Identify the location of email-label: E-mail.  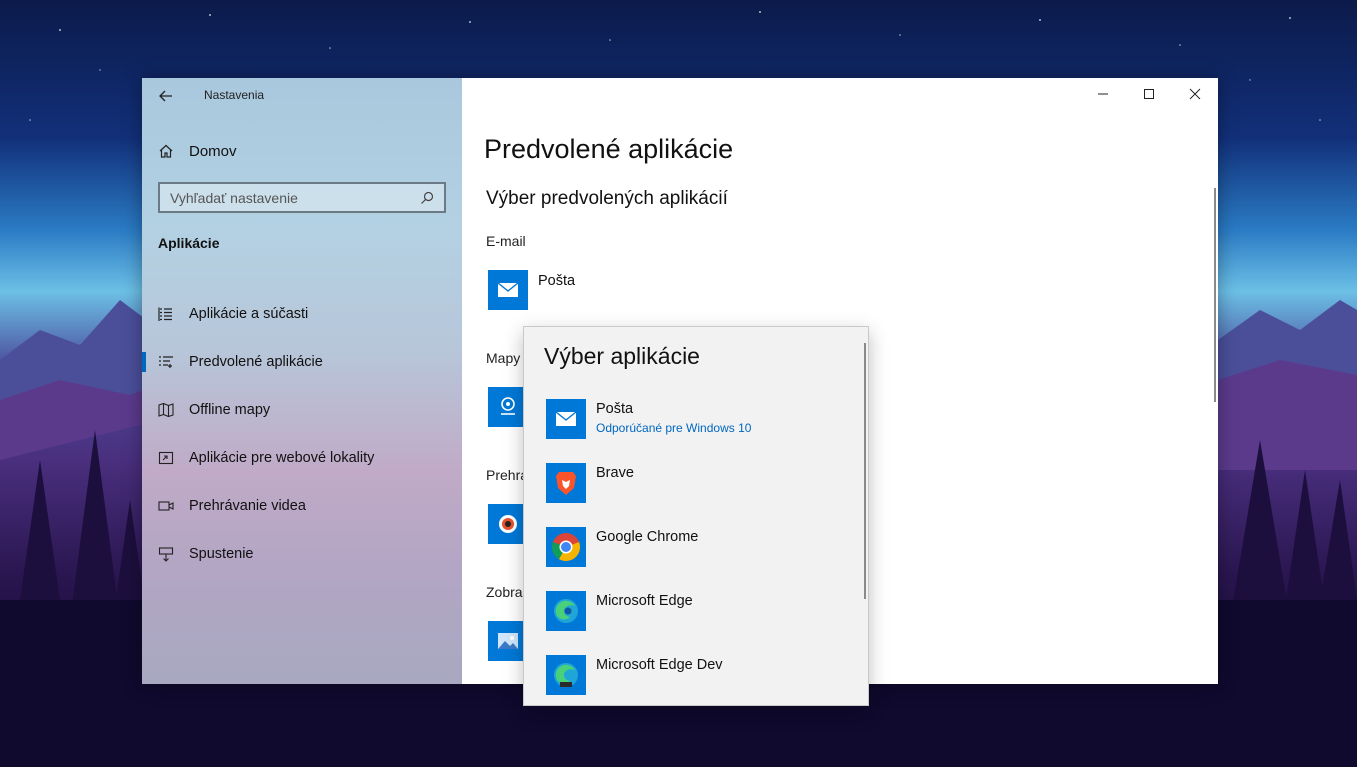
(506, 241).